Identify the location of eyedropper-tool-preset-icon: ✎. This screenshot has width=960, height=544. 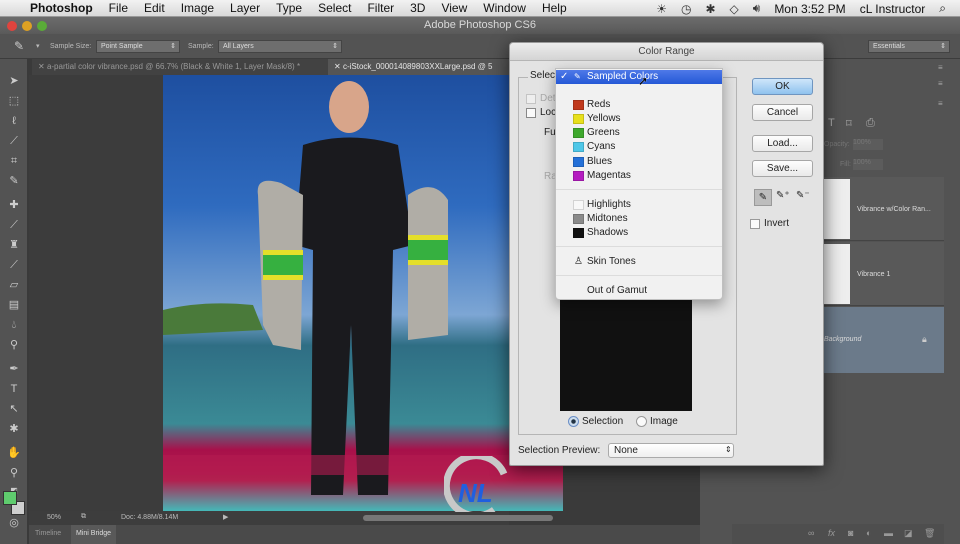
(19, 46).